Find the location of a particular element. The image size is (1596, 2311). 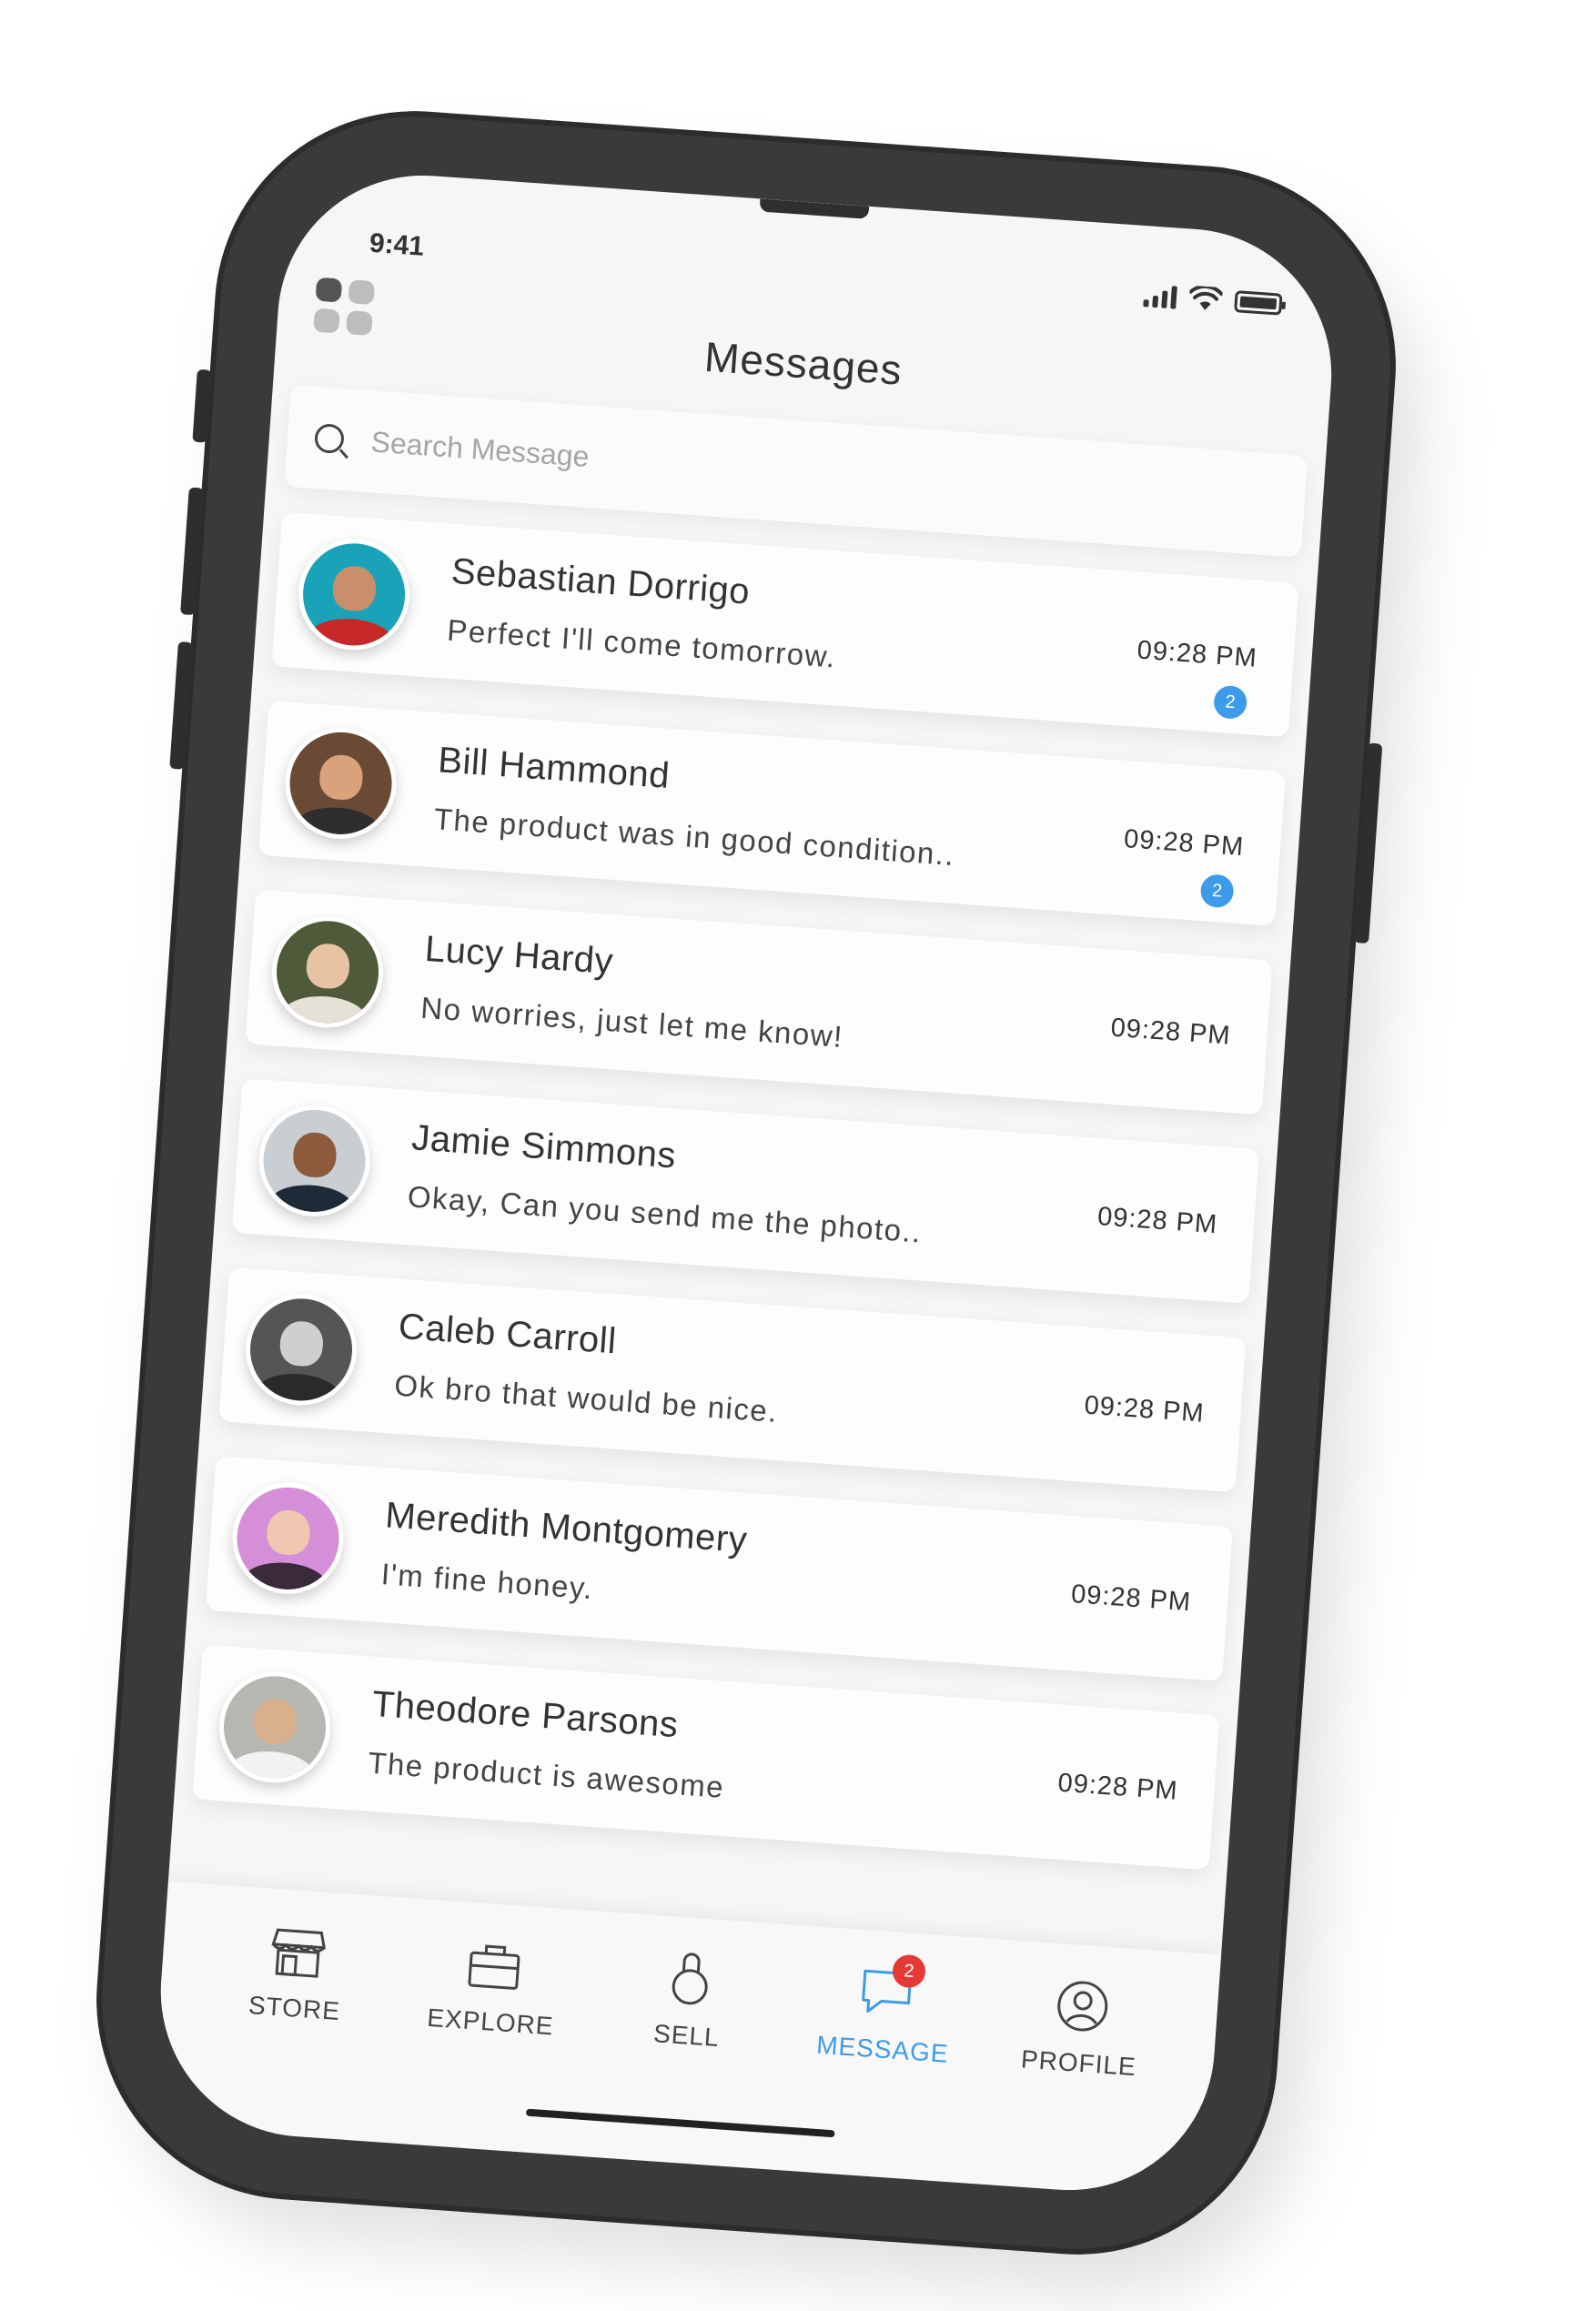

contact-name: Bill Hammond is located at coordinates (555, 768).